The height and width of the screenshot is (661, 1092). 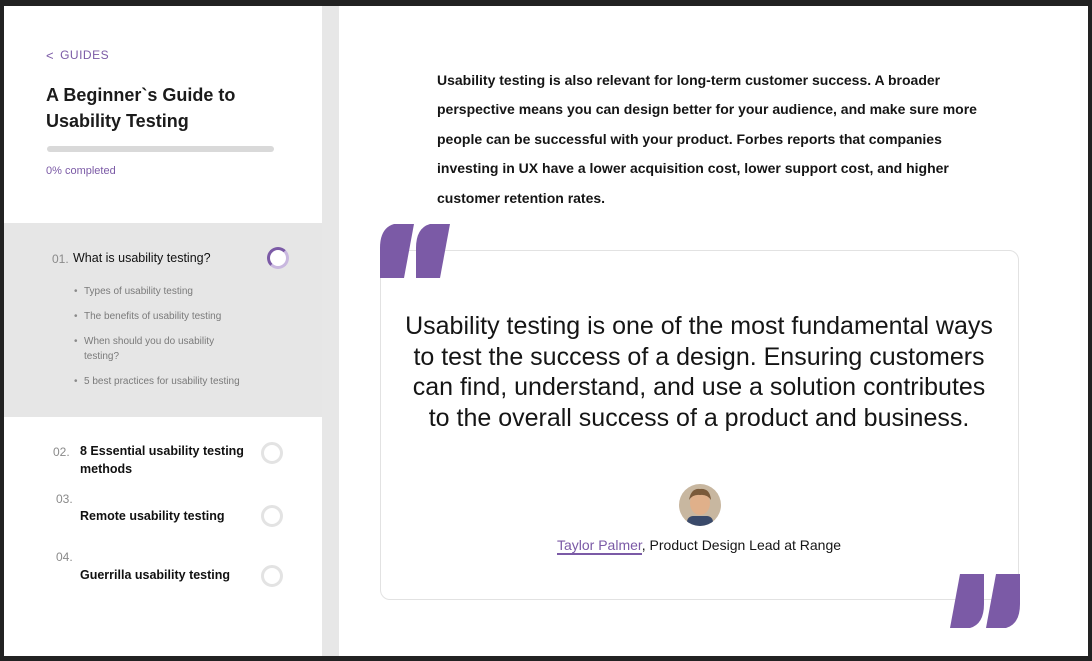 What do you see at coordinates (158, 258) in the screenshot?
I see `section-title-what-is-usability-testing: What is usability testing?` at bounding box center [158, 258].